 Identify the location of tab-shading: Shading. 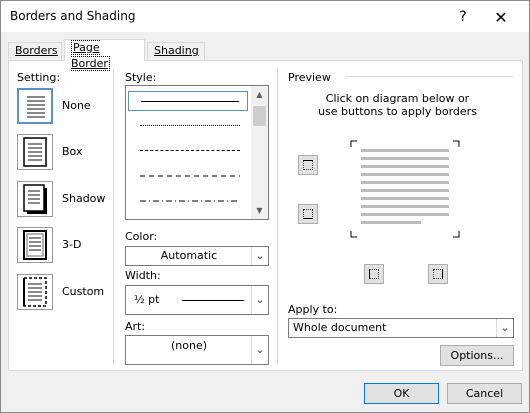
(176, 51).